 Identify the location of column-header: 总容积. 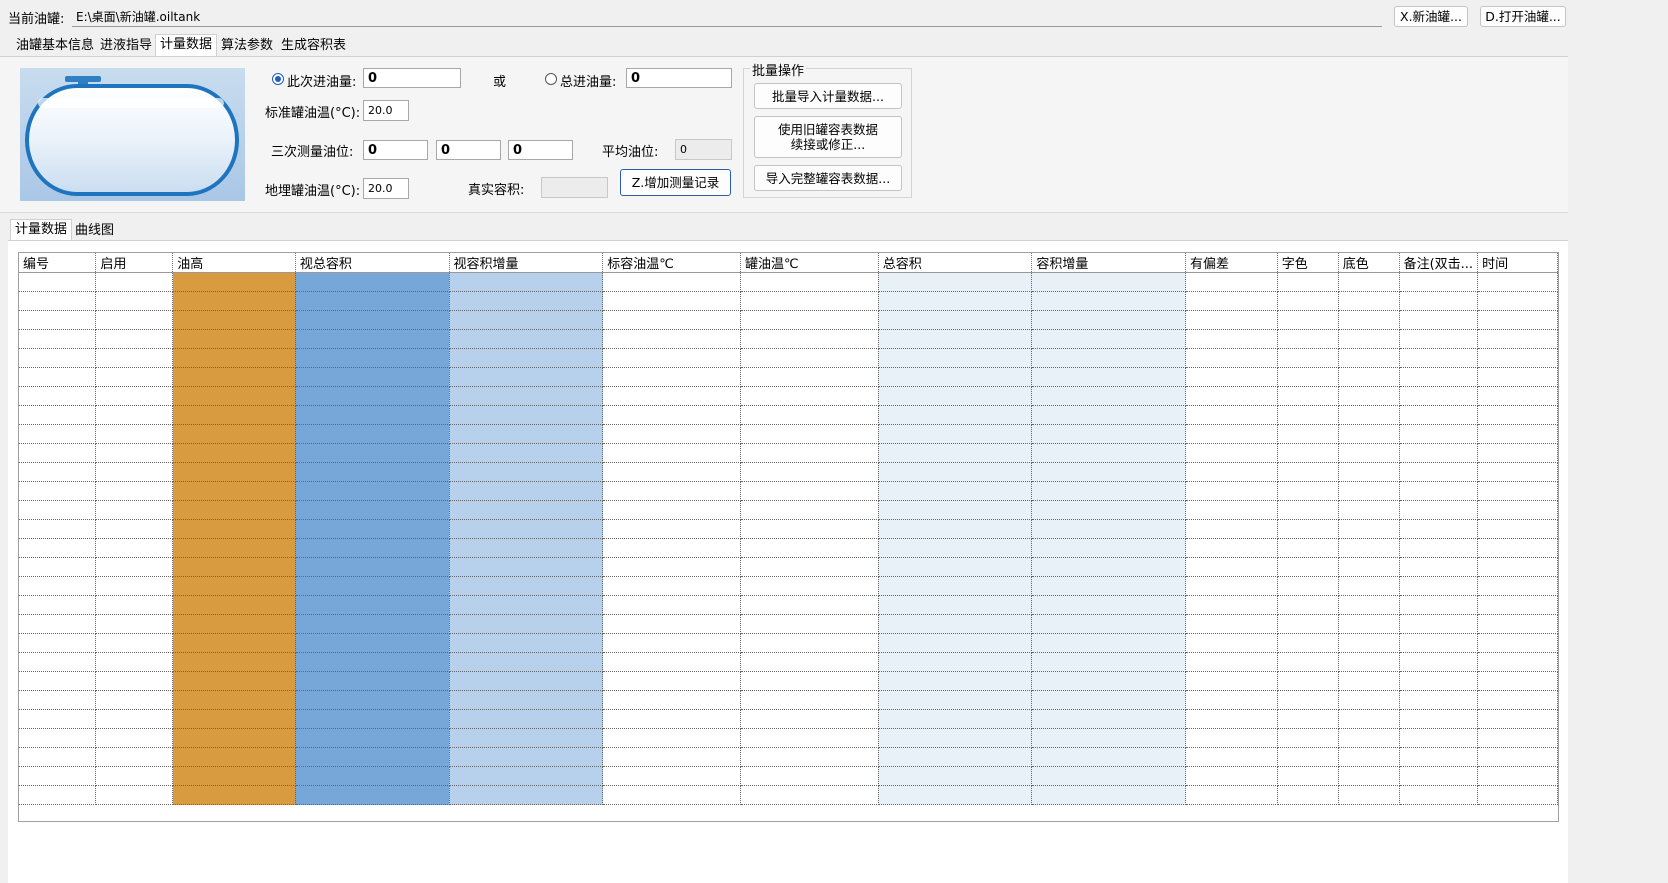
(955, 263).